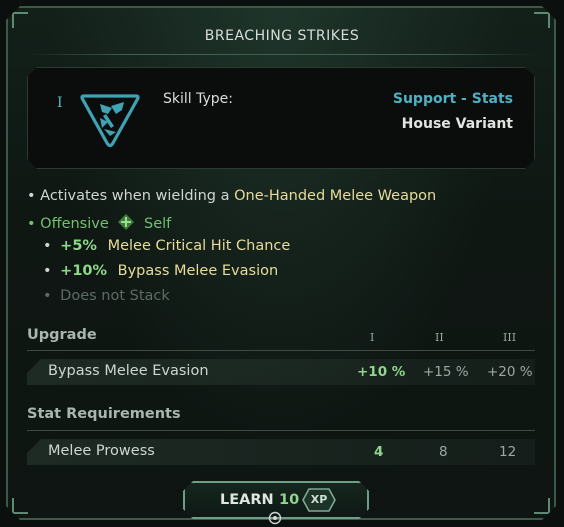  Describe the element at coordinates (84, 271) in the screenshot. I see `effect-value: +10%` at that location.